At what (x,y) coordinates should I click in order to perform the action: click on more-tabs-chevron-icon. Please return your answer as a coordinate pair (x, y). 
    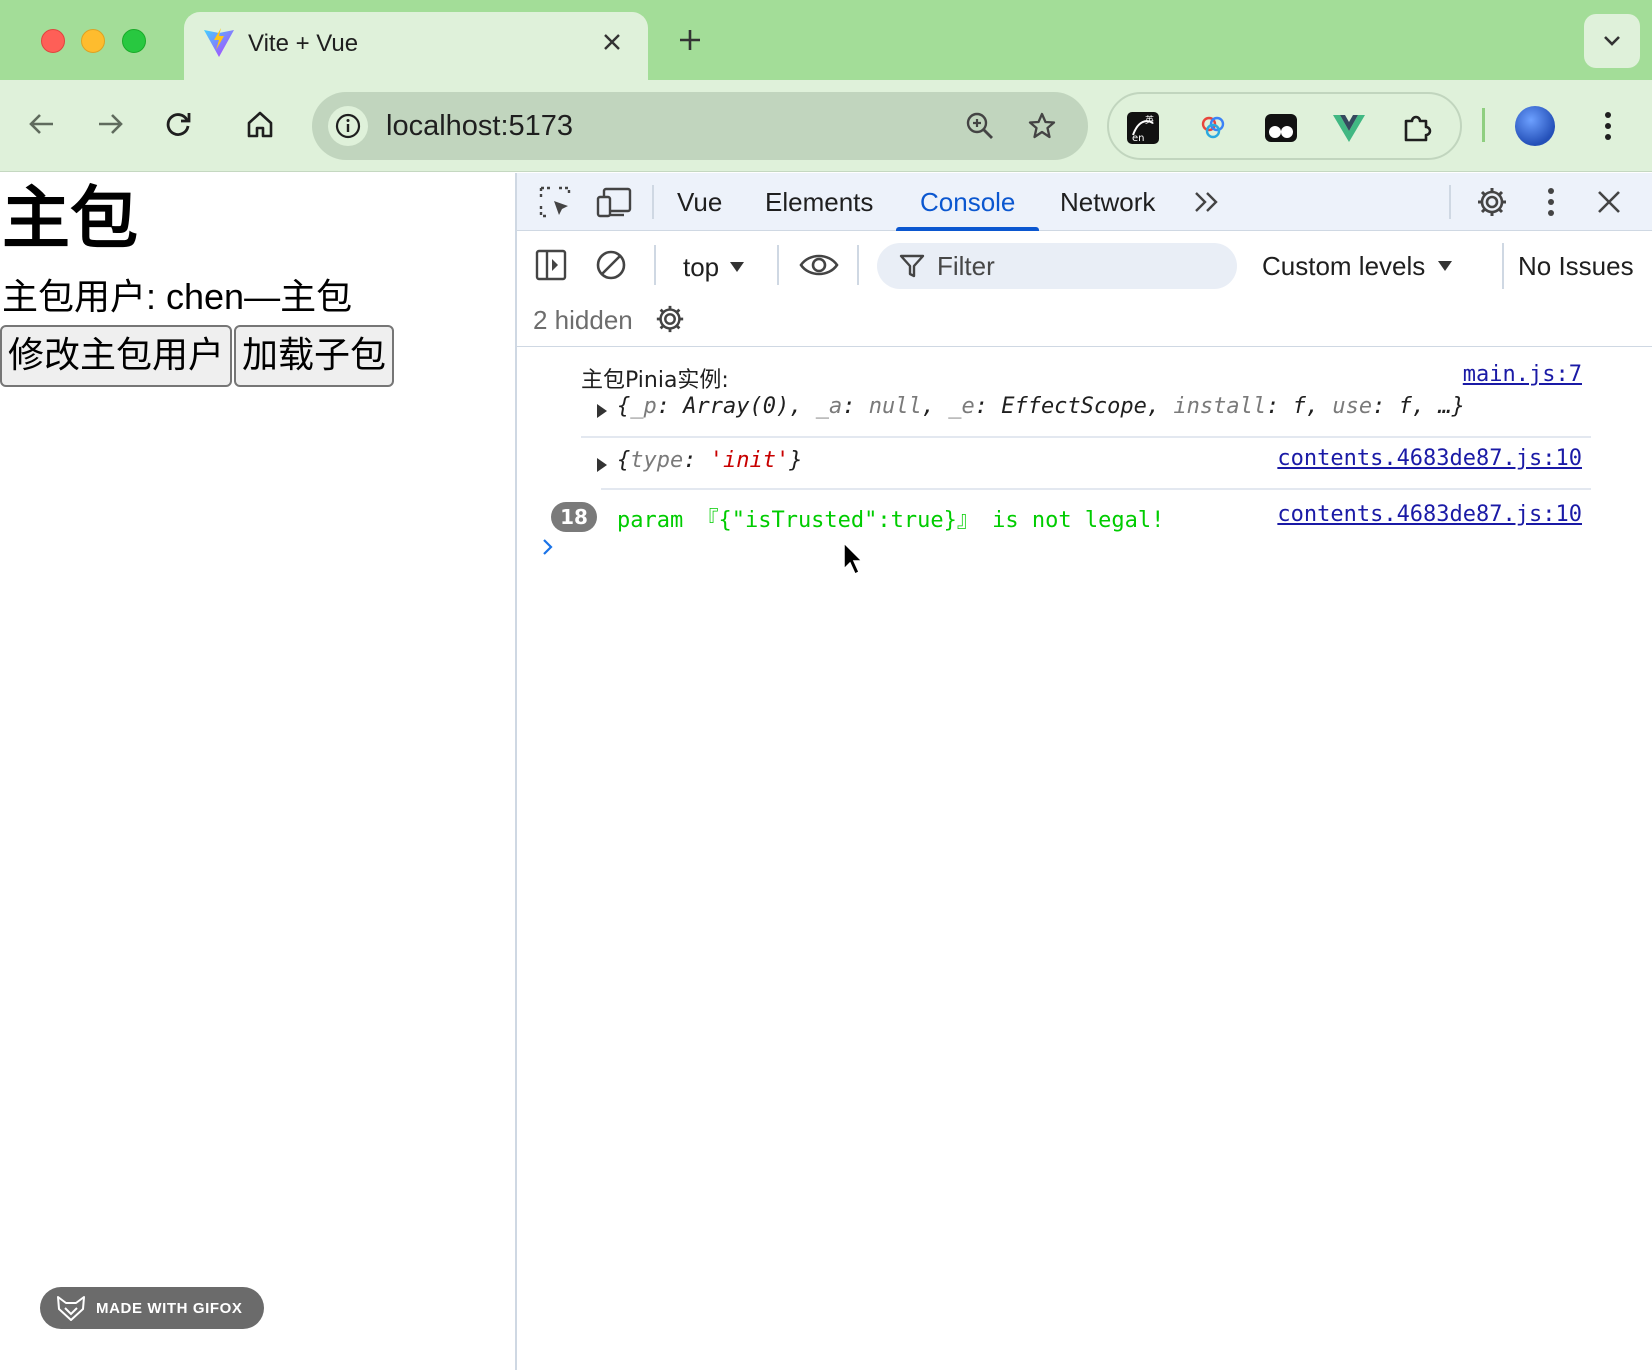
    Looking at the image, I should click on (1207, 202).